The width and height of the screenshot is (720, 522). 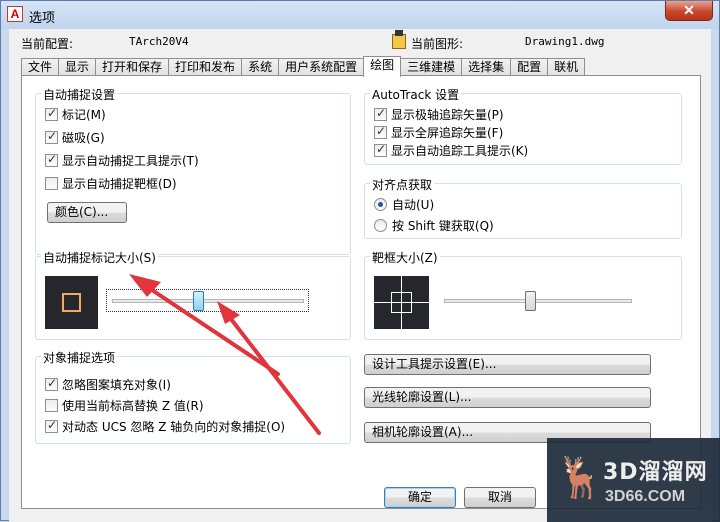 I want to click on watermark-brand: 3D溜溜网, so click(x=655, y=472).